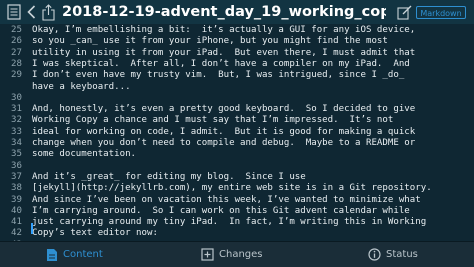 The height and width of the screenshot is (267, 474). I want to click on tab-label: Content, so click(83, 254).